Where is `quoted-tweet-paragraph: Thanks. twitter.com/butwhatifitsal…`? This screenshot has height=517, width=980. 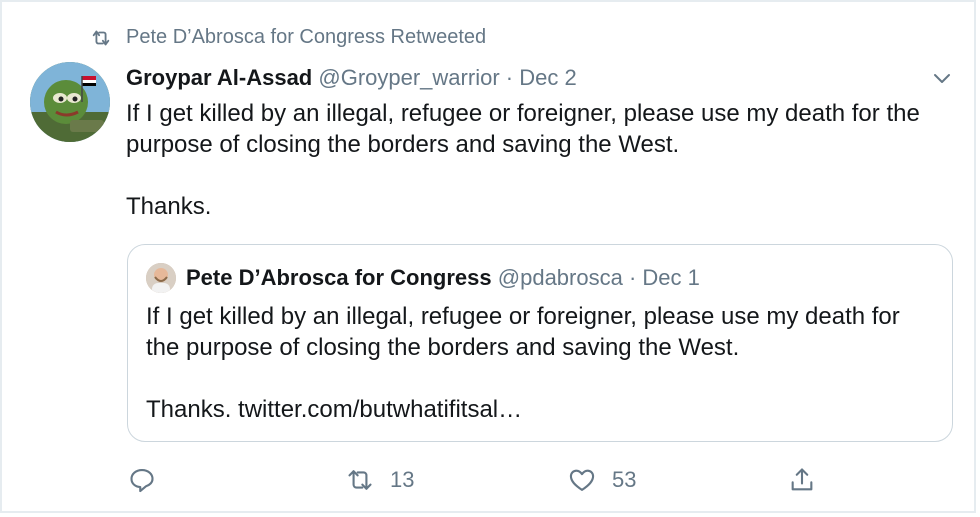 quoted-tweet-paragraph: Thanks. twitter.com/butwhatifitsal… is located at coordinates (541, 409).